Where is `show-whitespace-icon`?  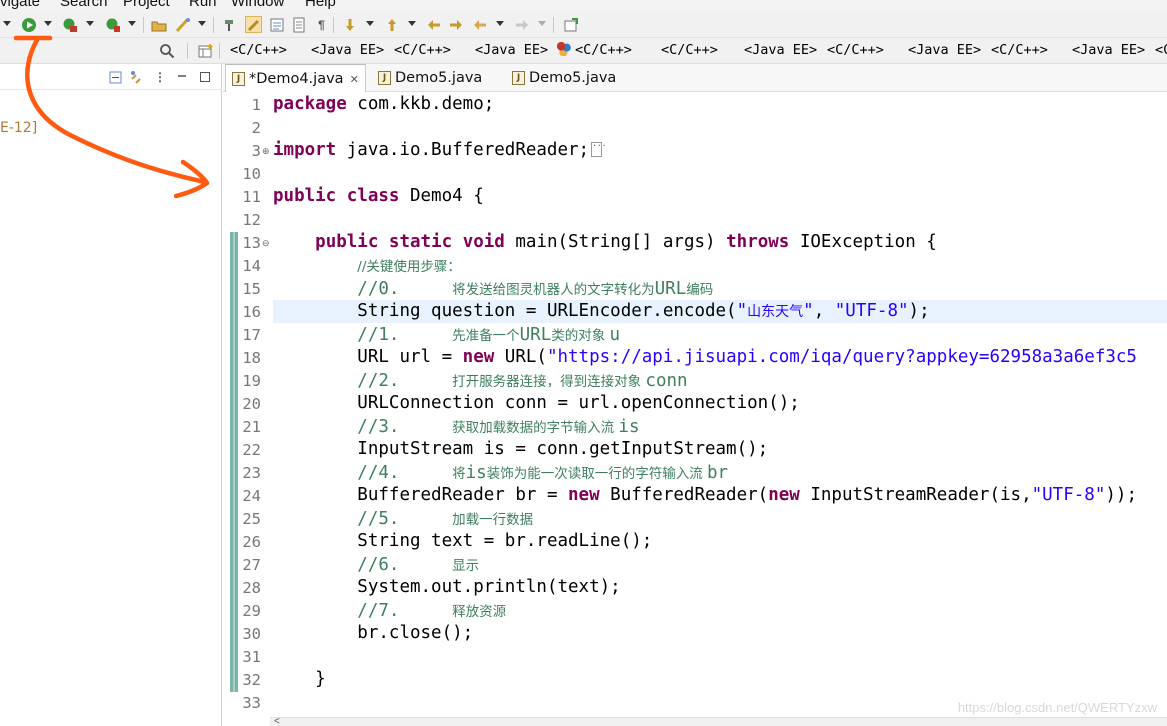
show-whitespace-icon is located at coordinates (276, 24).